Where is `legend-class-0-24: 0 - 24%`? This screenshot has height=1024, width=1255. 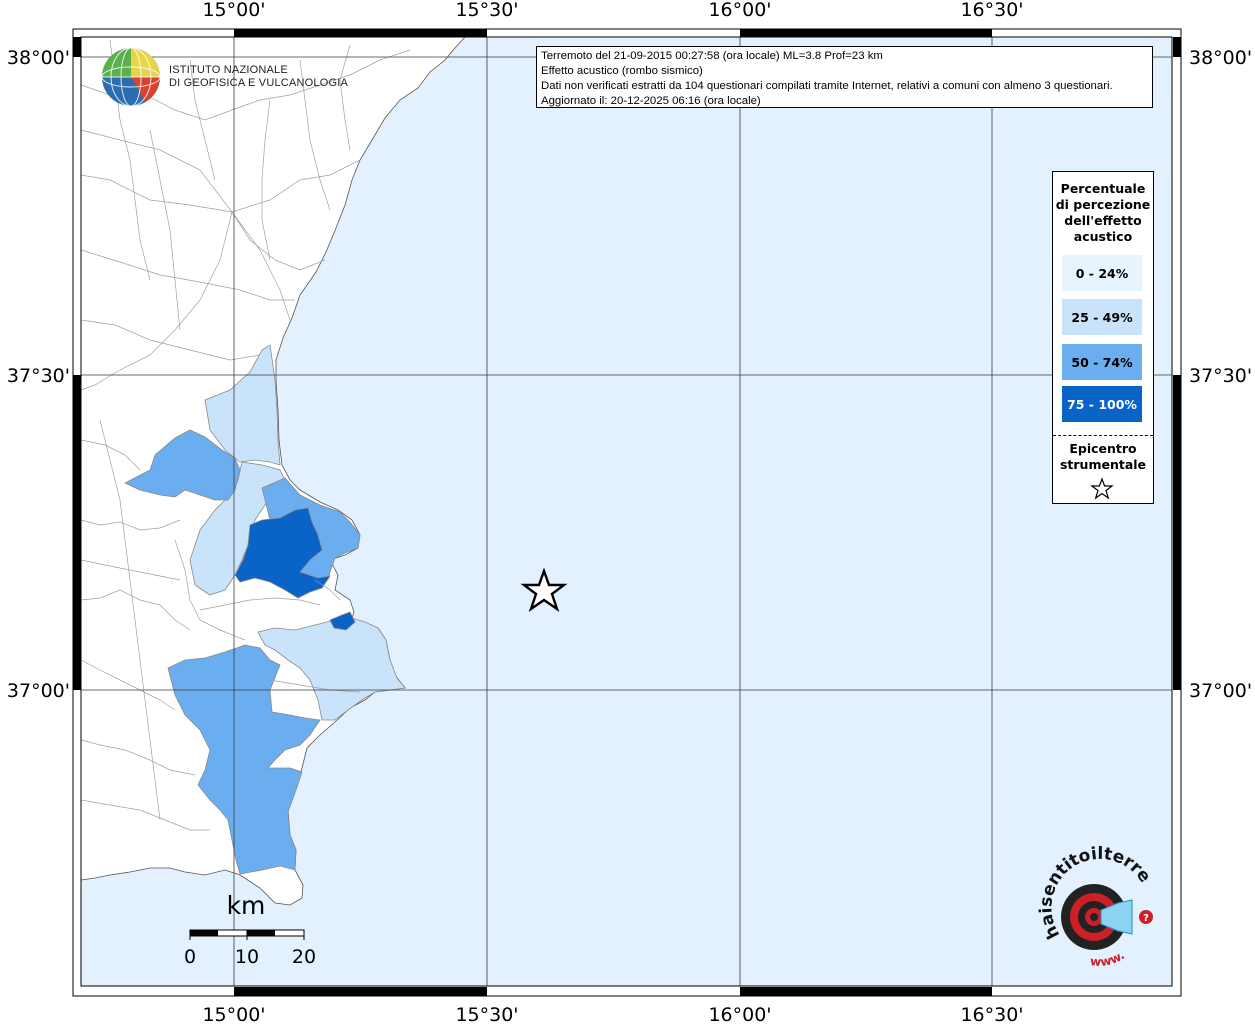 legend-class-0-24: 0 - 24% is located at coordinates (1102, 273).